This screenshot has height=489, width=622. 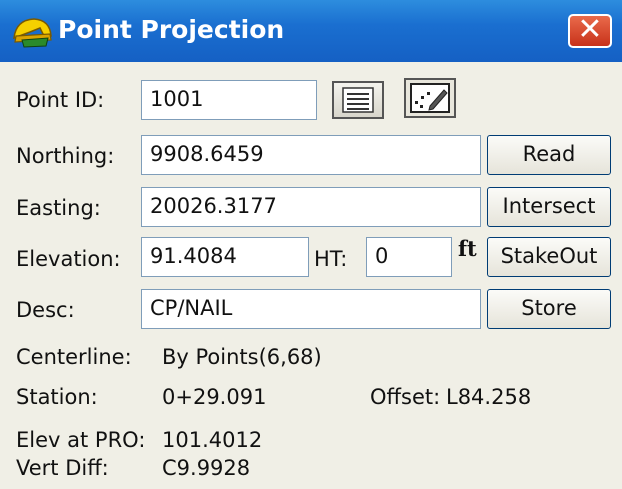 What do you see at coordinates (74, 357) in the screenshot?
I see `centerline-label: Centerline:` at bounding box center [74, 357].